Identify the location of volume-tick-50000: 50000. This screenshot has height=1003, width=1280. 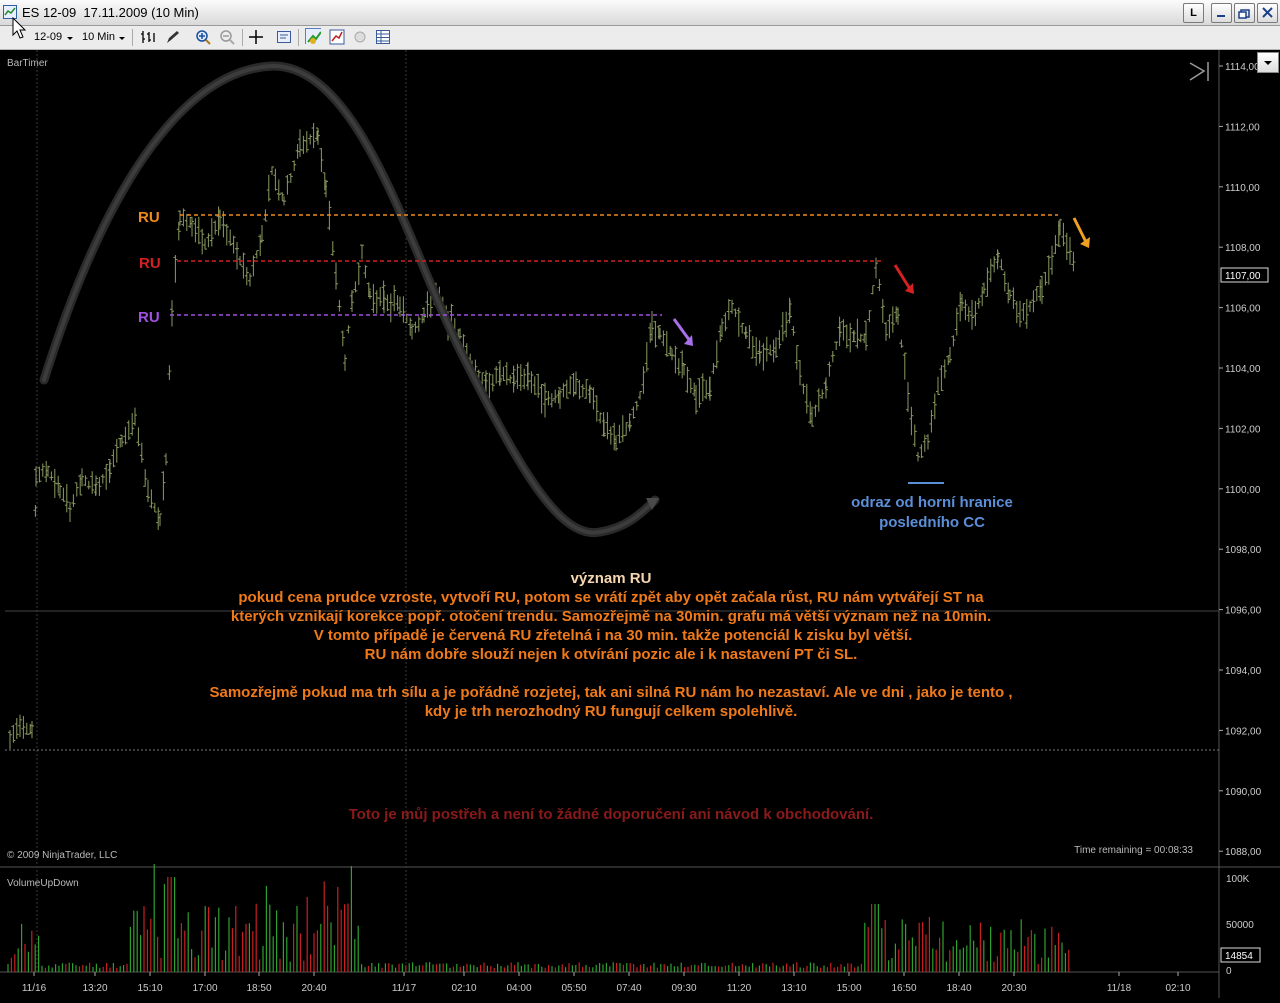
(1240, 925).